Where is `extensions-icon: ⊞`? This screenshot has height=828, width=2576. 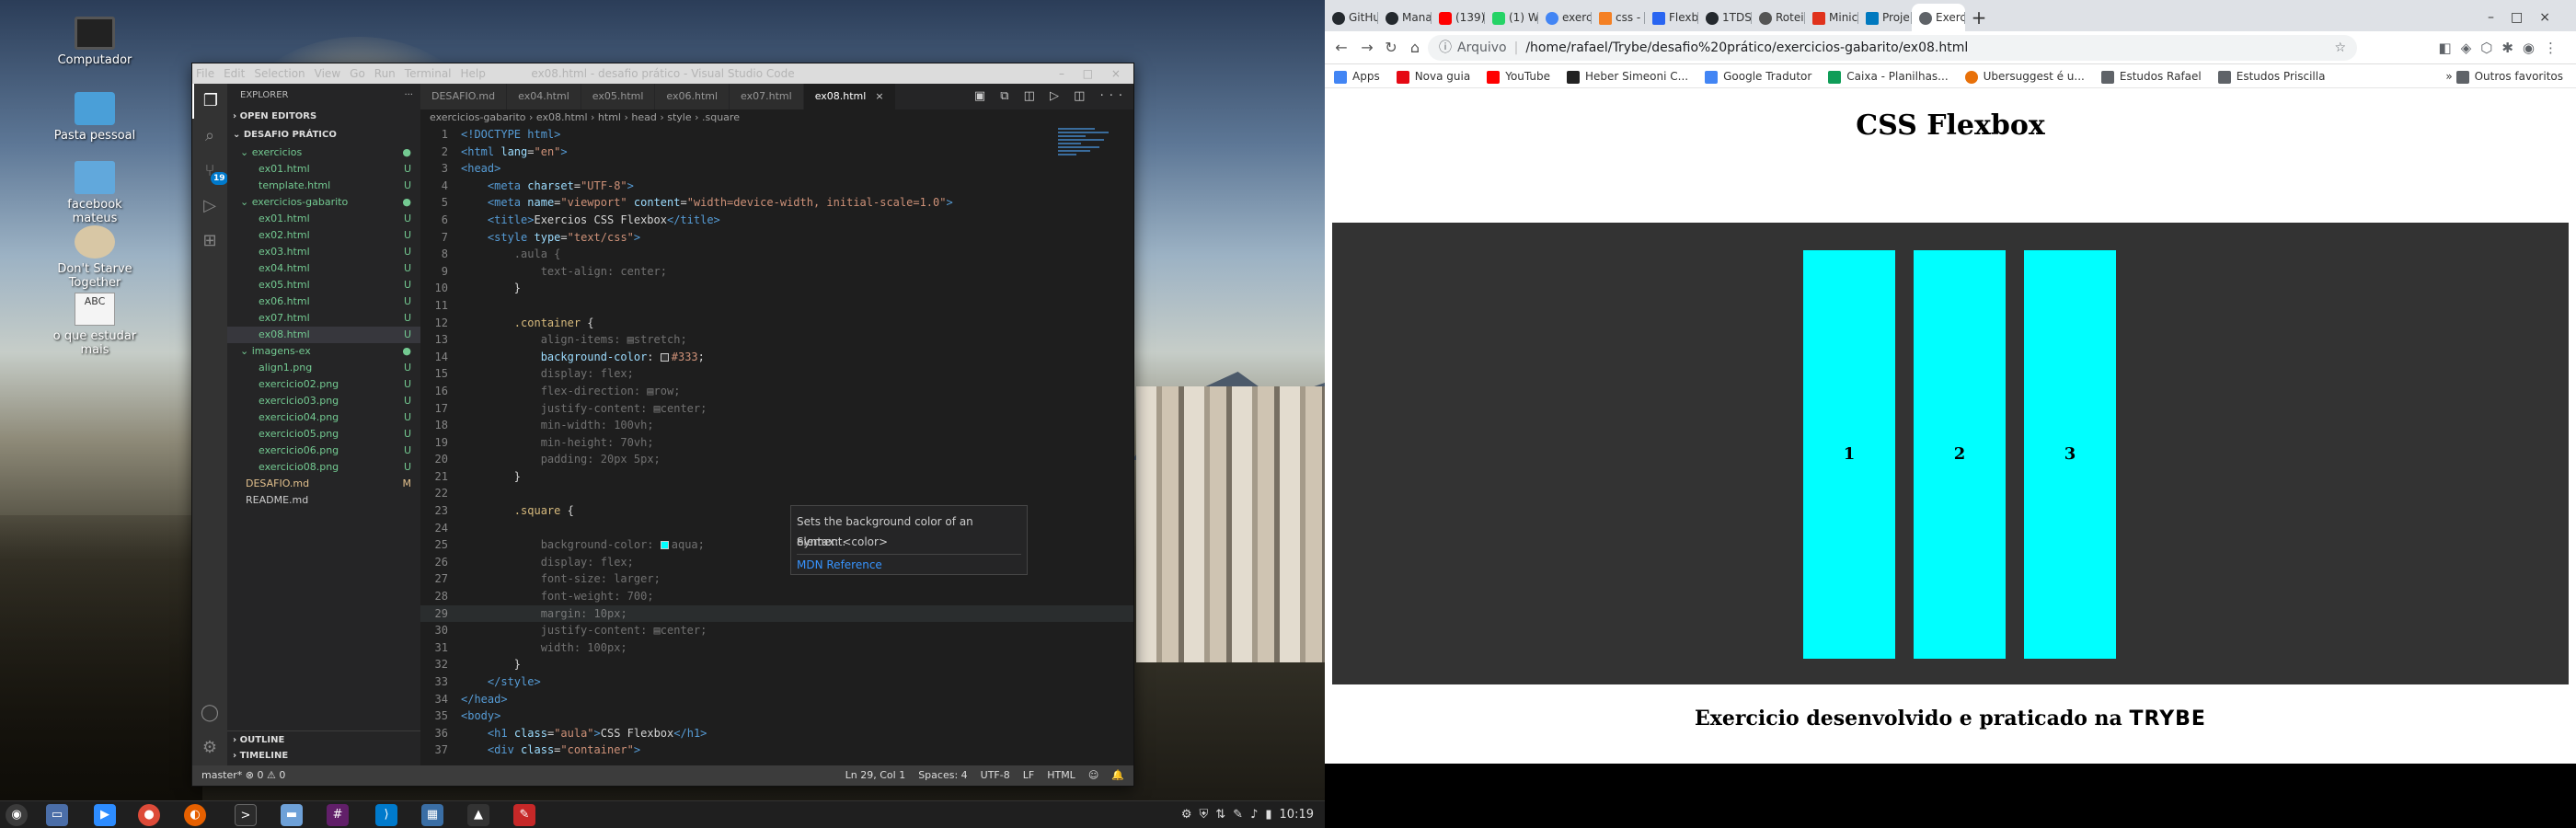 extensions-icon: ⊞ is located at coordinates (209, 241).